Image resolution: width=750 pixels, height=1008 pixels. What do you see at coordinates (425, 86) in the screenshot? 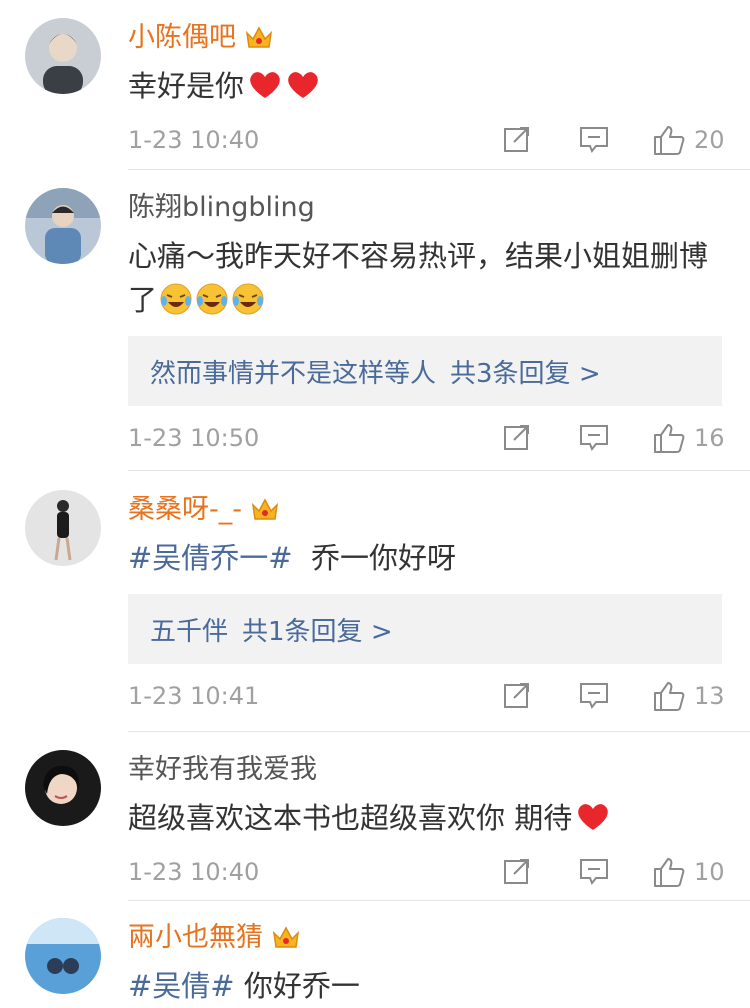
I see `comment-text: 幸好是你` at bounding box center [425, 86].